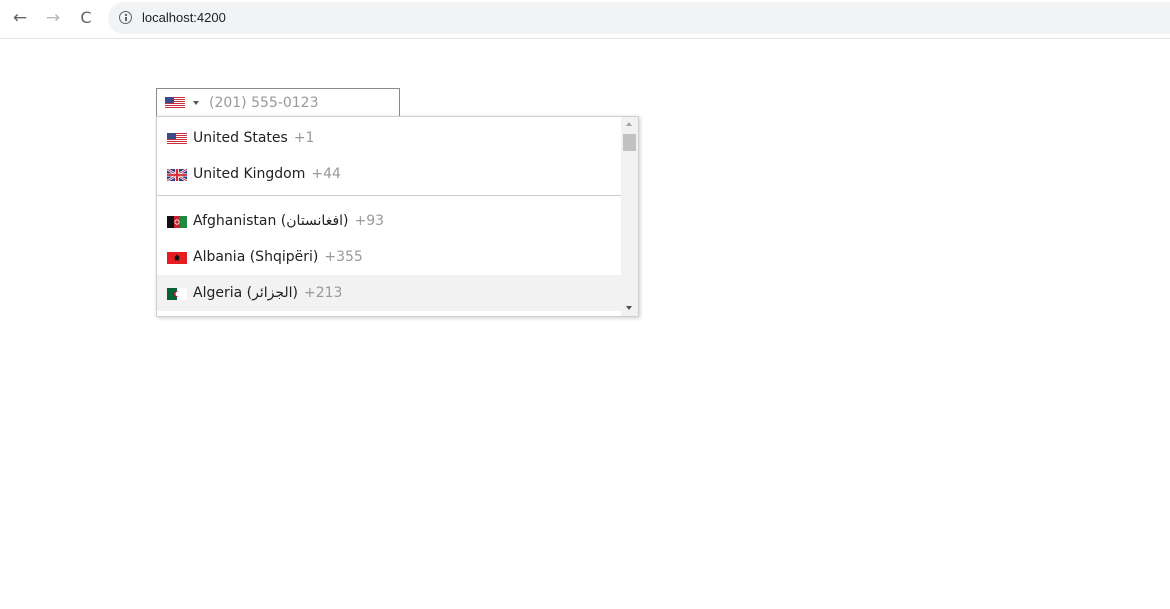 Image resolution: width=1170 pixels, height=609 pixels. What do you see at coordinates (299, 103) in the screenshot?
I see `phone-number-field` at bounding box center [299, 103].